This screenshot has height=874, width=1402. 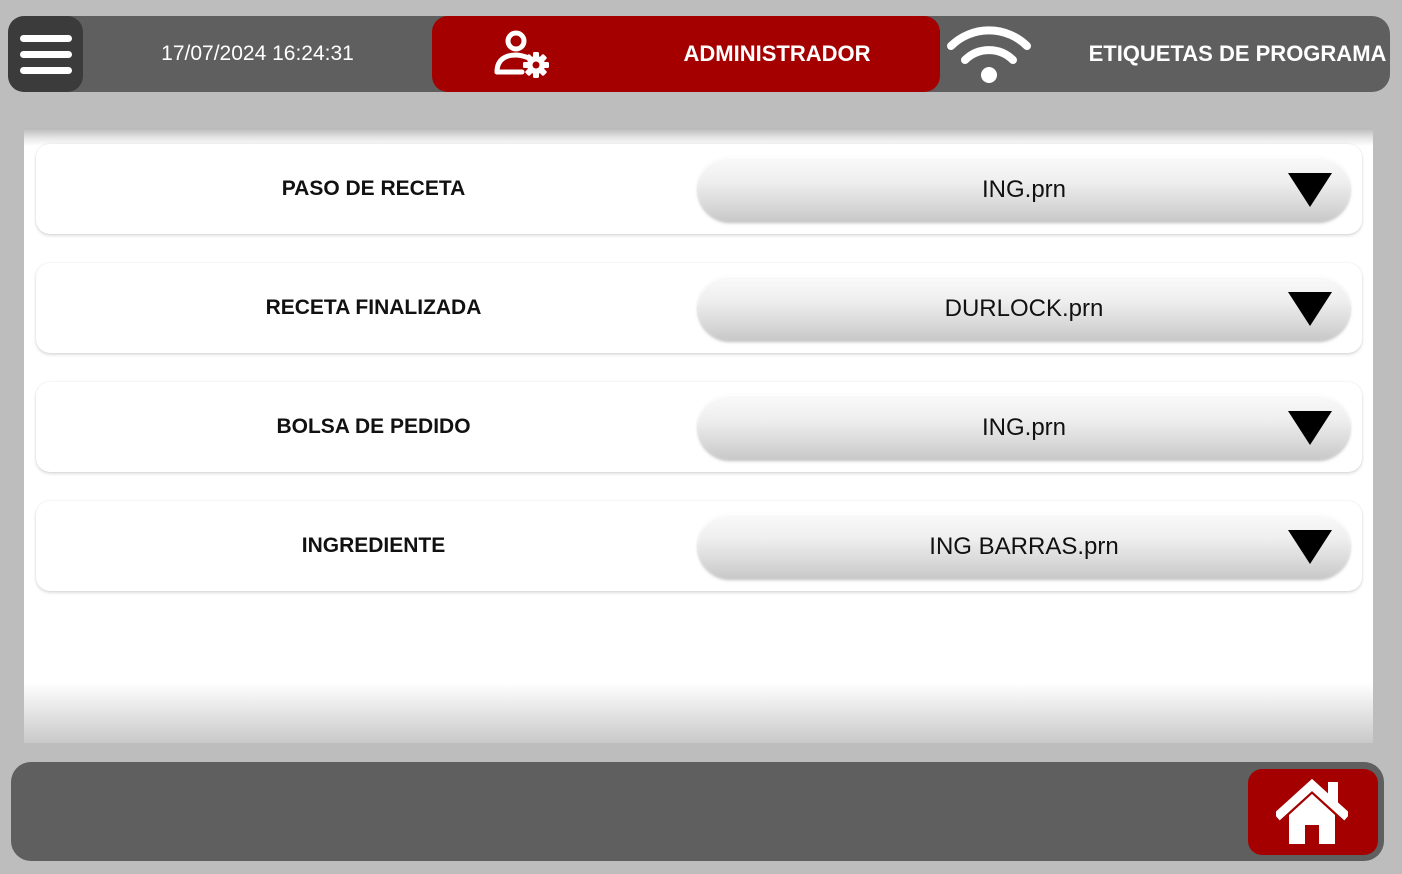 I want to click on menu-button, so click(x=45, y=54).